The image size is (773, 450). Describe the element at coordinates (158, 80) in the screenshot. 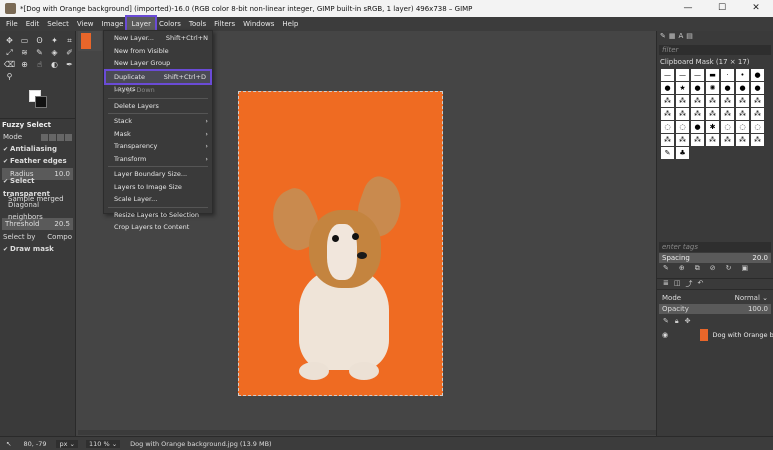

I see `menu-item-duplicate-layers: Duplicate Layers Shift+Ctrl+D` at that location.